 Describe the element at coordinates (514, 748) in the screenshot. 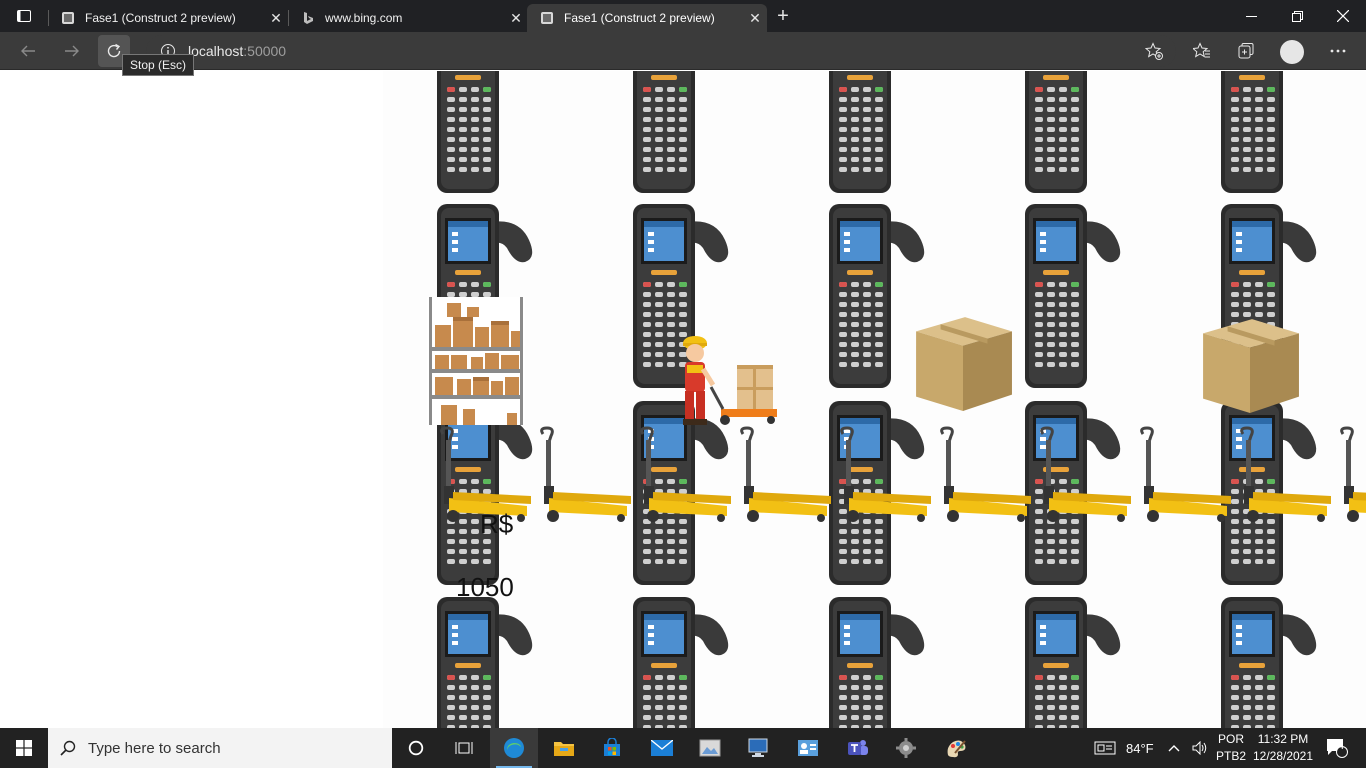

I see `edge-browser-icon` at that location.